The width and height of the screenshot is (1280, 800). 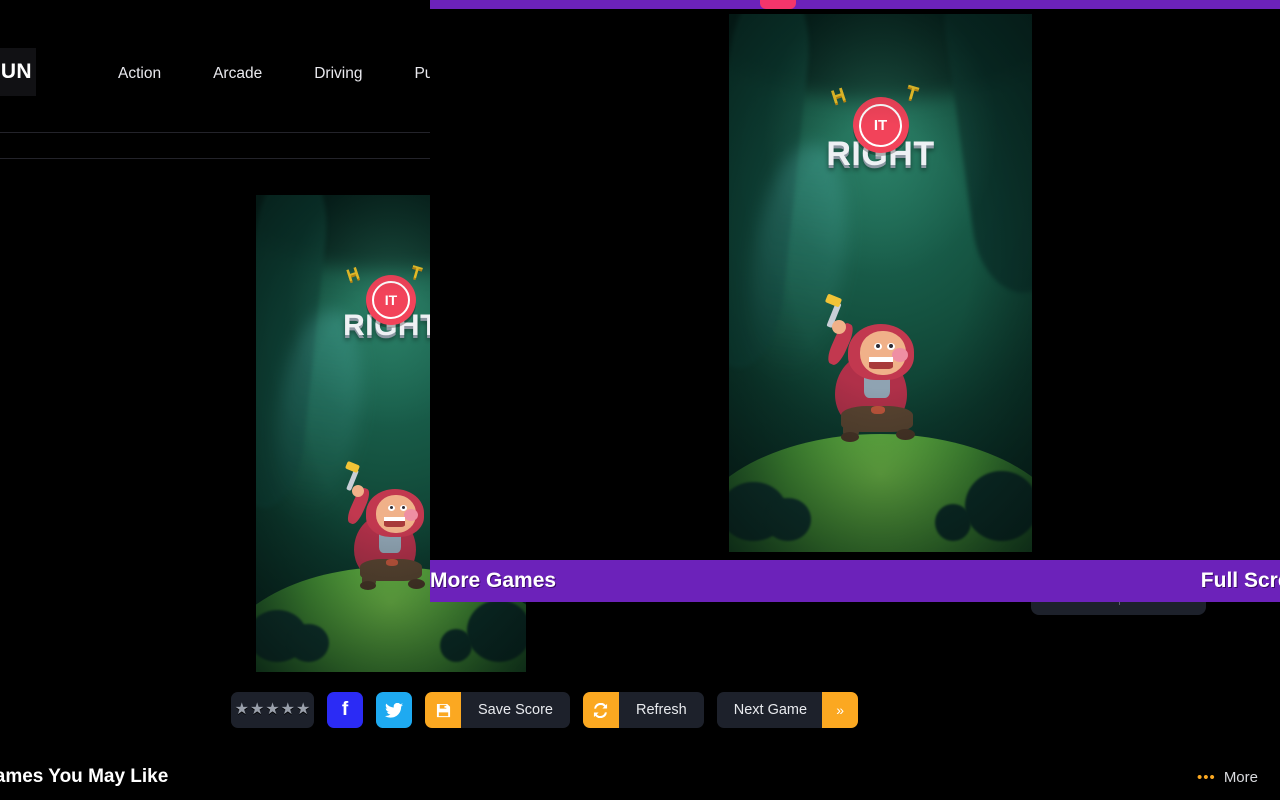 I want to click on facebook-icon: f, so click(x=345, y=709).